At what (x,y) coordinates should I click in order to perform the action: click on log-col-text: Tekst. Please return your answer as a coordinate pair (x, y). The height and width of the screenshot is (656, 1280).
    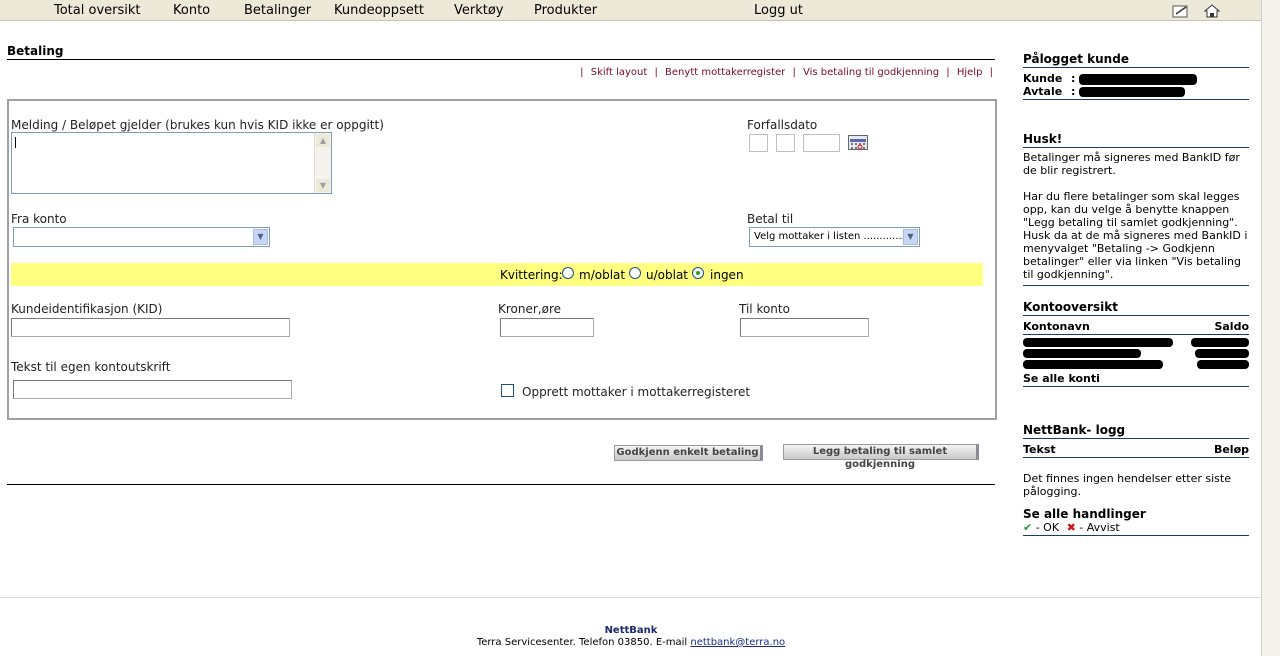
    Looking at the image, I should click on (1039, 449).